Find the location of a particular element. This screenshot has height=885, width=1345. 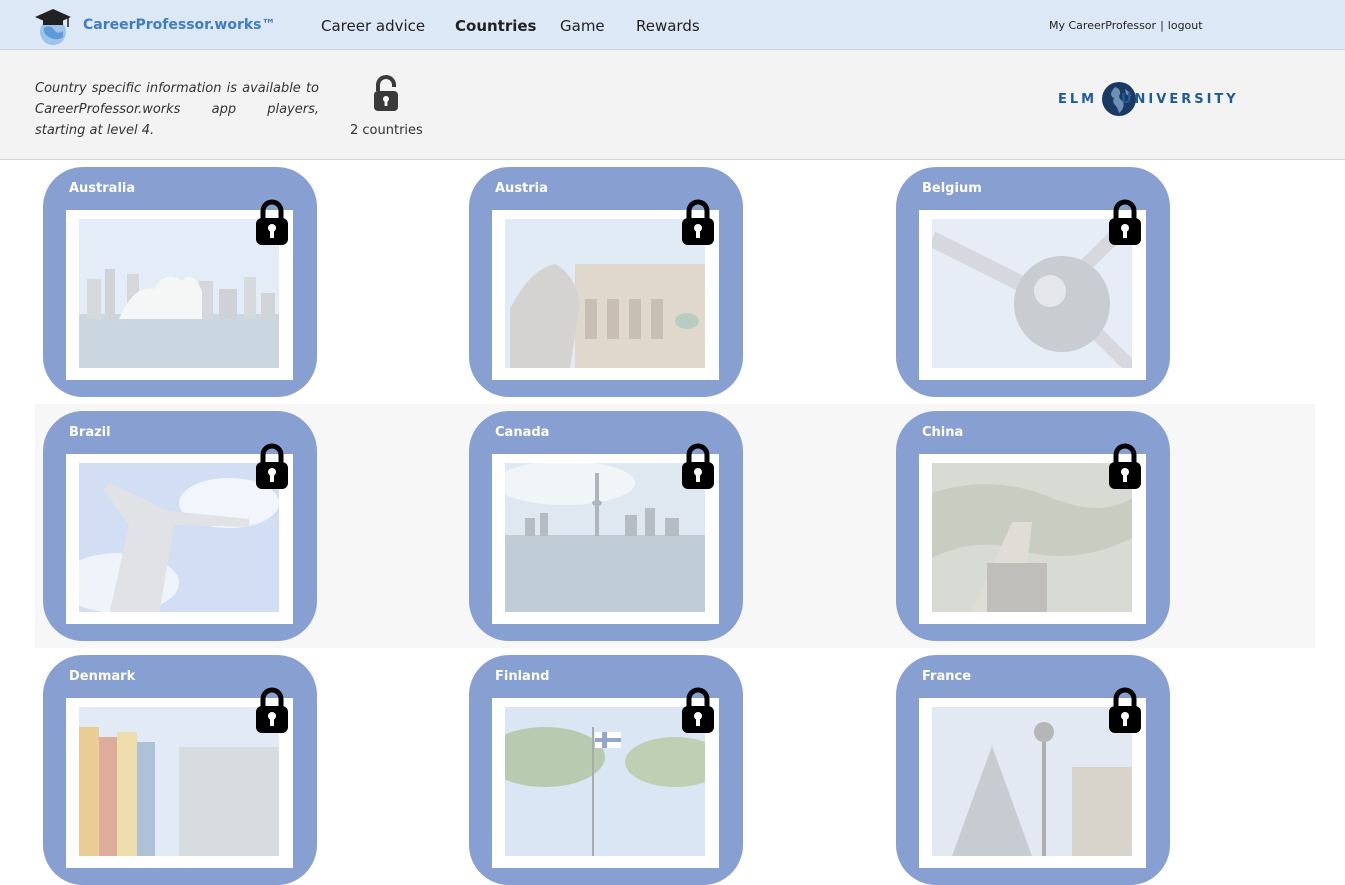

finland-flag-photo is located at coordinates (605, 781).